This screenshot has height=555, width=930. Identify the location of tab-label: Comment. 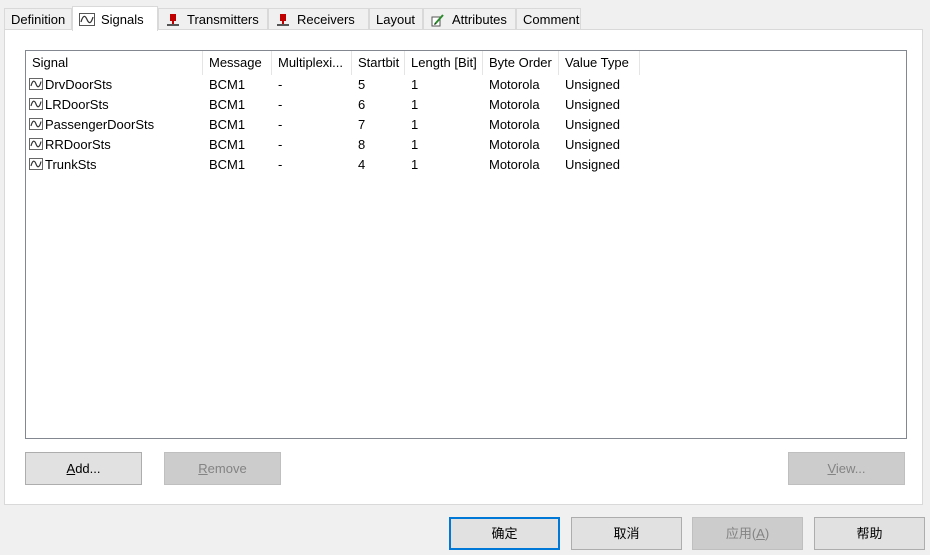
(551, 19).